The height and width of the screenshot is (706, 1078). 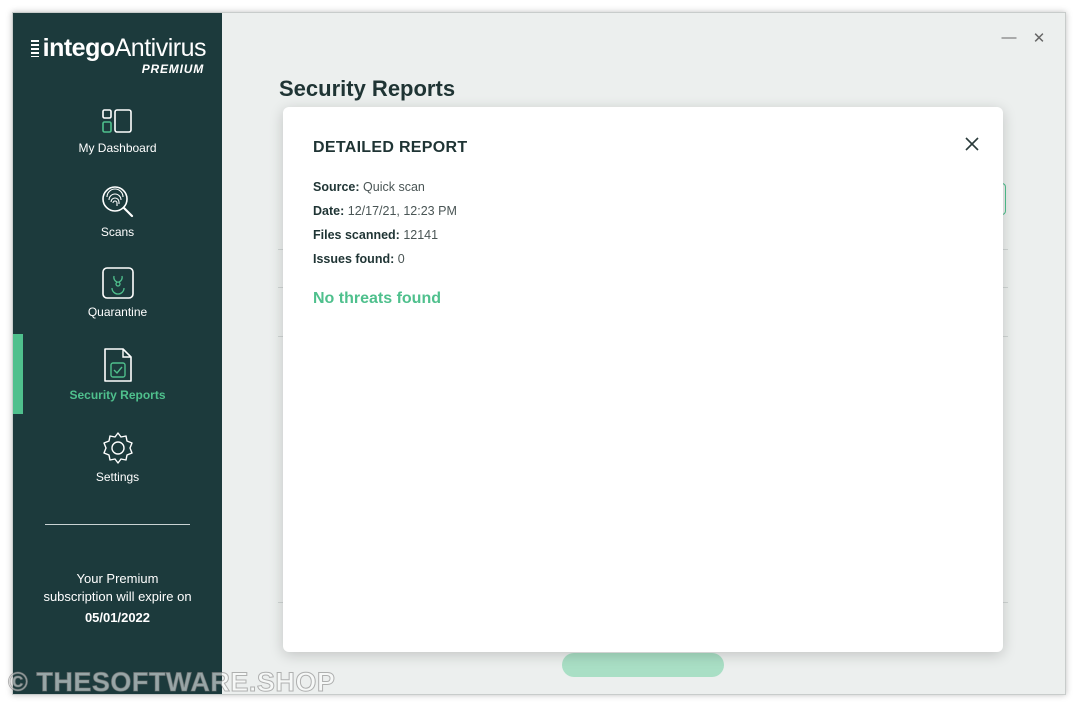 I want to click on primary-action-button, so click(x=643, y=665).